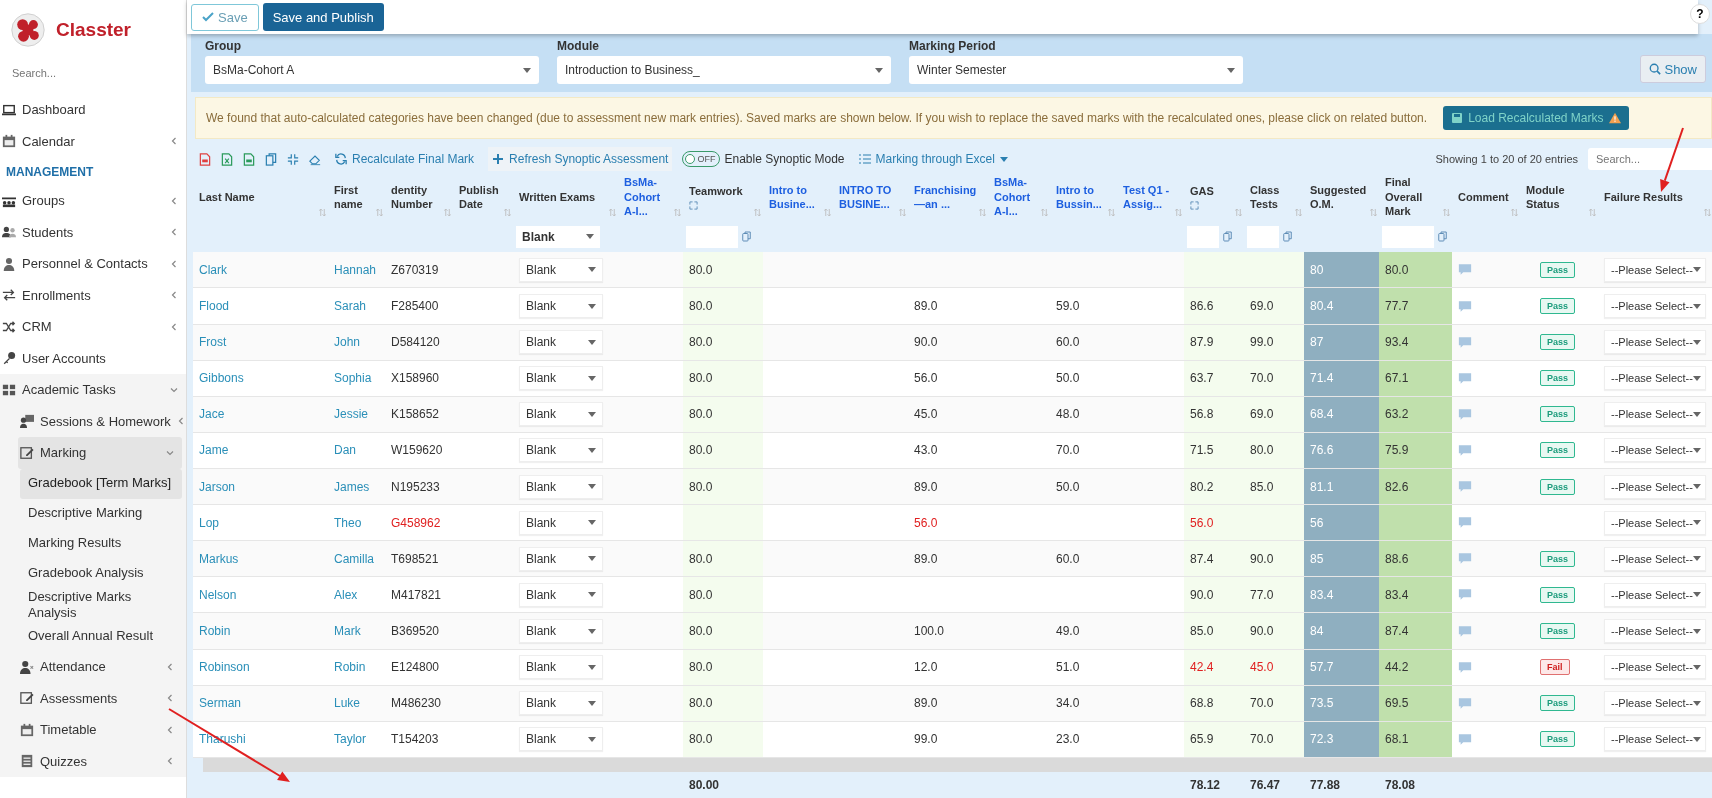 This screenshot has width=1712, height=798. What do you see at coordinates (355, 269) in the screenshot?
I see `student-name-link: Hannah` at bounding box center [355, 269].